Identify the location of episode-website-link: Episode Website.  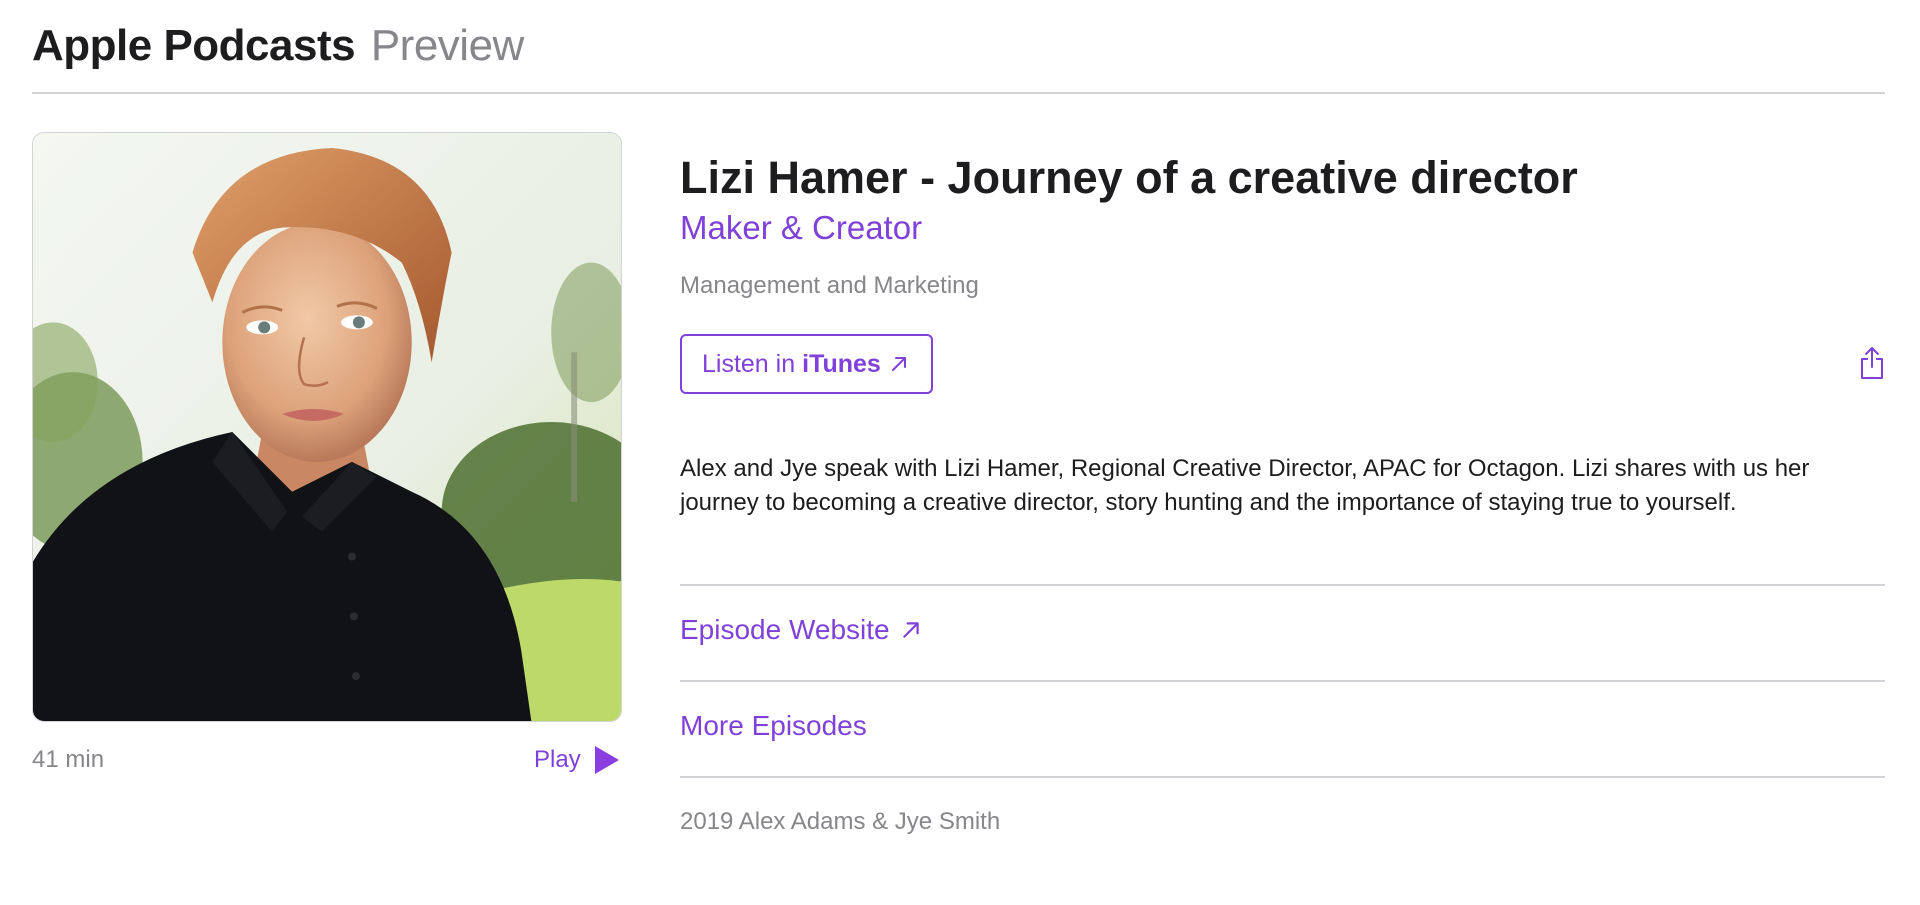
(801, 630).